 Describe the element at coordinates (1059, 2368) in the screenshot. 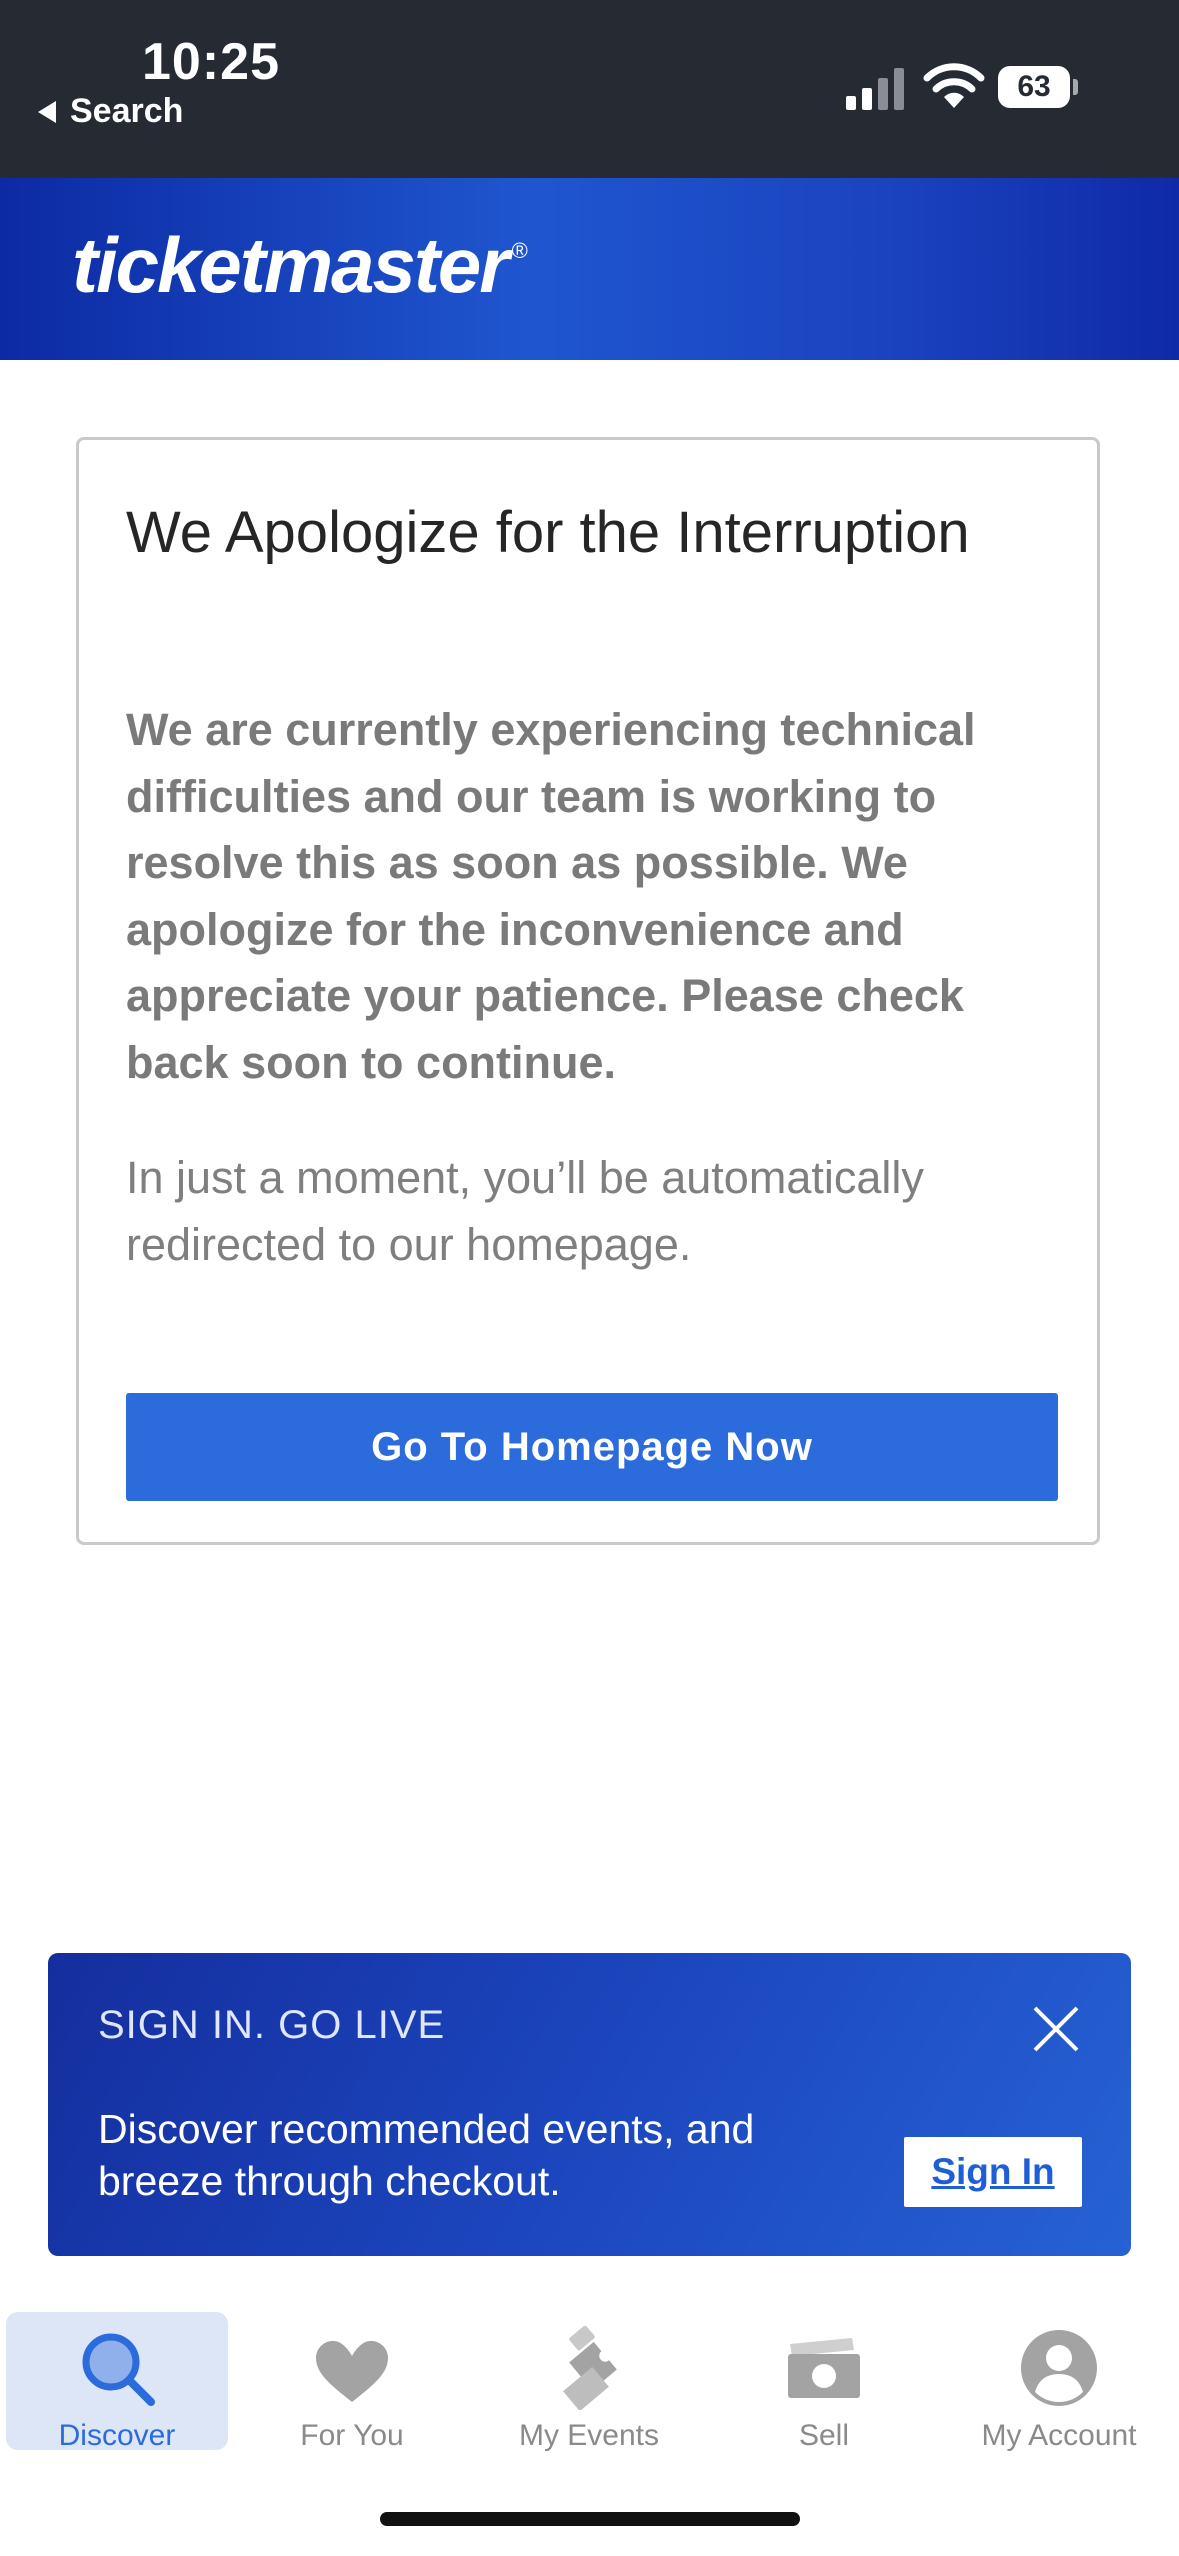

I see `account-icon` at that location.